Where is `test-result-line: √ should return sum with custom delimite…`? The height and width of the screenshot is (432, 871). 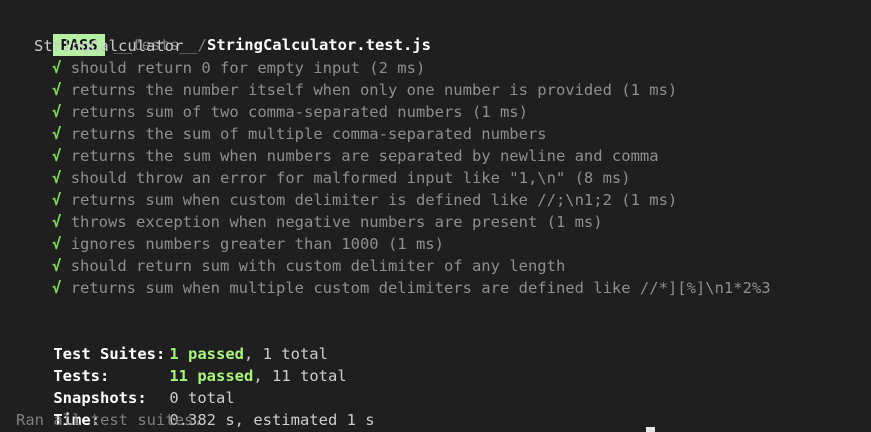 test-result-line: √ should return sum with custom delimite… is located at coordinates (308, 266).